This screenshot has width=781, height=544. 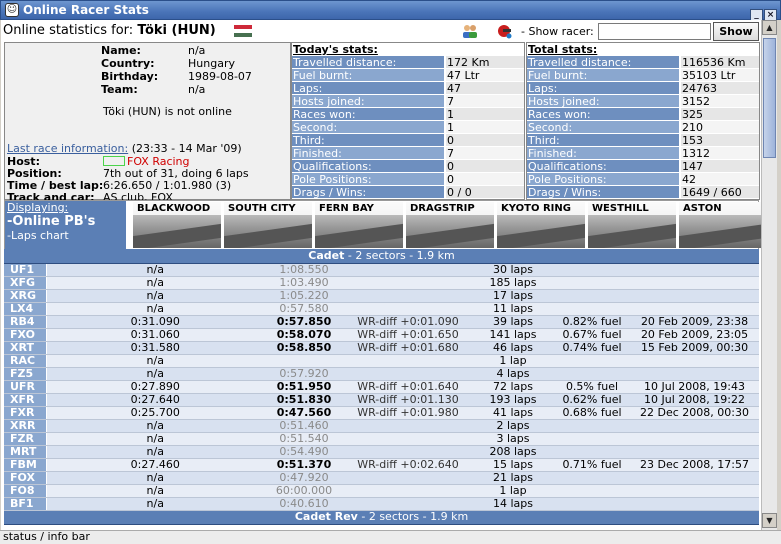 What do you see at coordinates (25, 491) in the screenshot?
I see `car-cell: FO8` at bounding box center [25, 491].